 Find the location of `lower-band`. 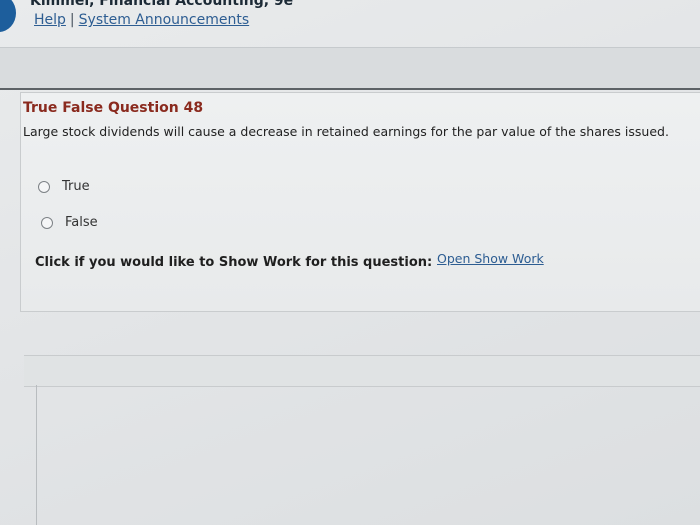

lower-band is located at coordinates (362, 371).